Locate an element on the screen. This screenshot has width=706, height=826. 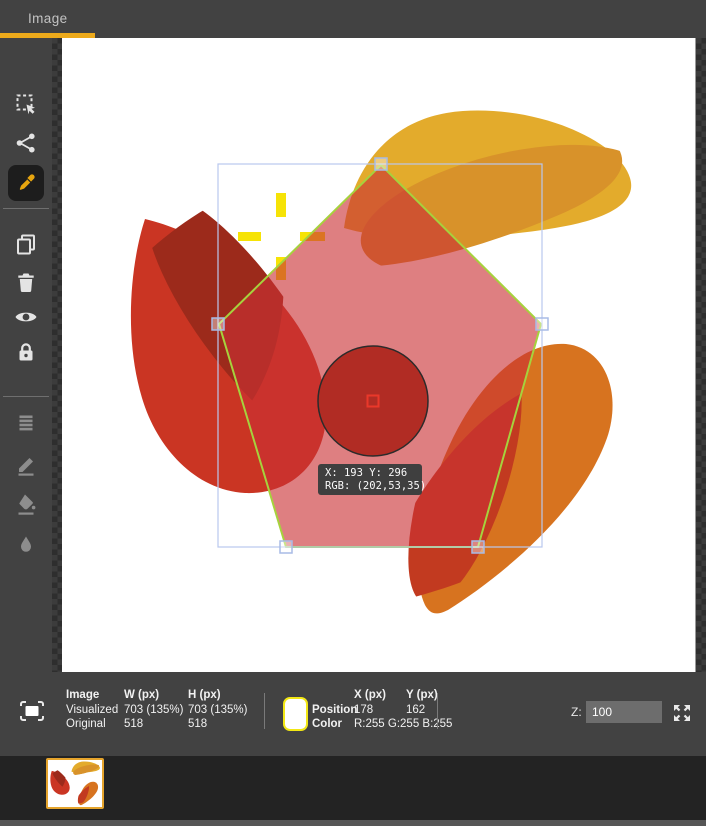
col-header: W (px) is located at coordinates (142, 695).